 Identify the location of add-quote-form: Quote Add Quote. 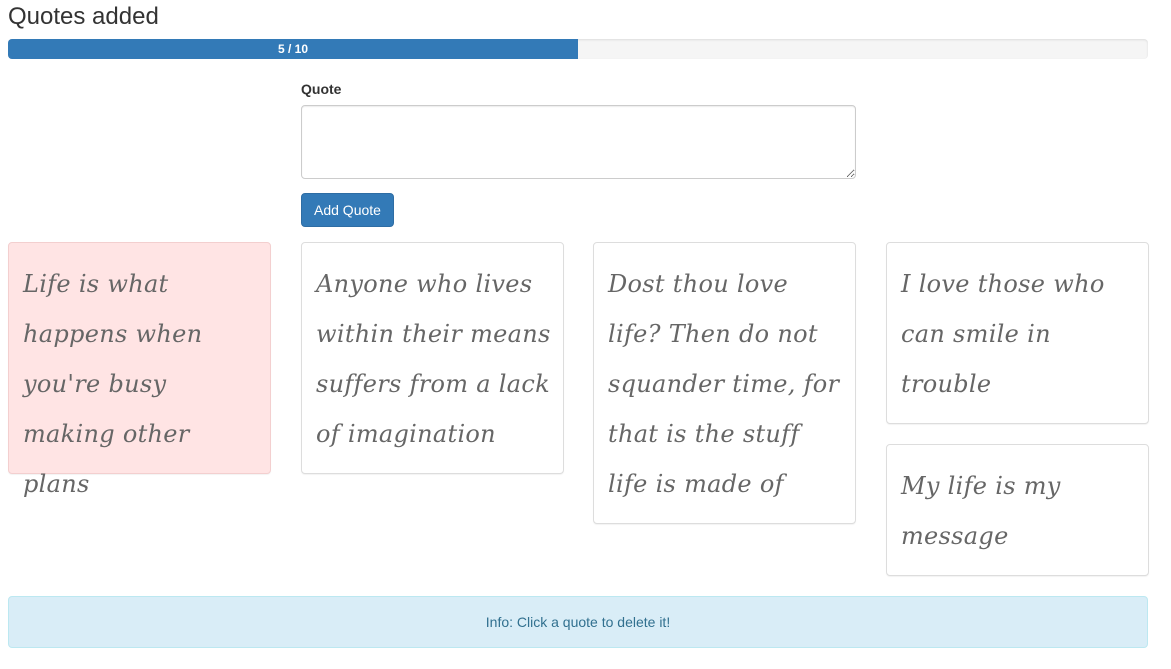
(578, 153).